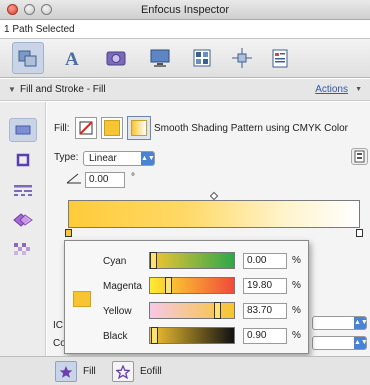 Image resolution: width=370 pixels, height=385 pixels. I want to click on fill-rule-label: Fill, so click(89, 371).